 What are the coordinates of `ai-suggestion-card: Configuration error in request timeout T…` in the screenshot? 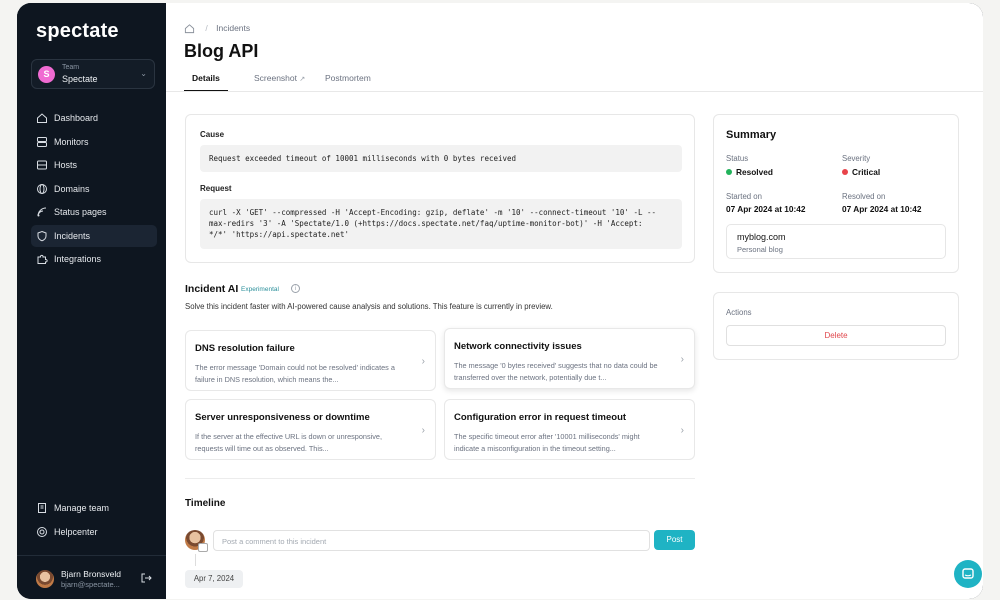 It's located at (569, 429).